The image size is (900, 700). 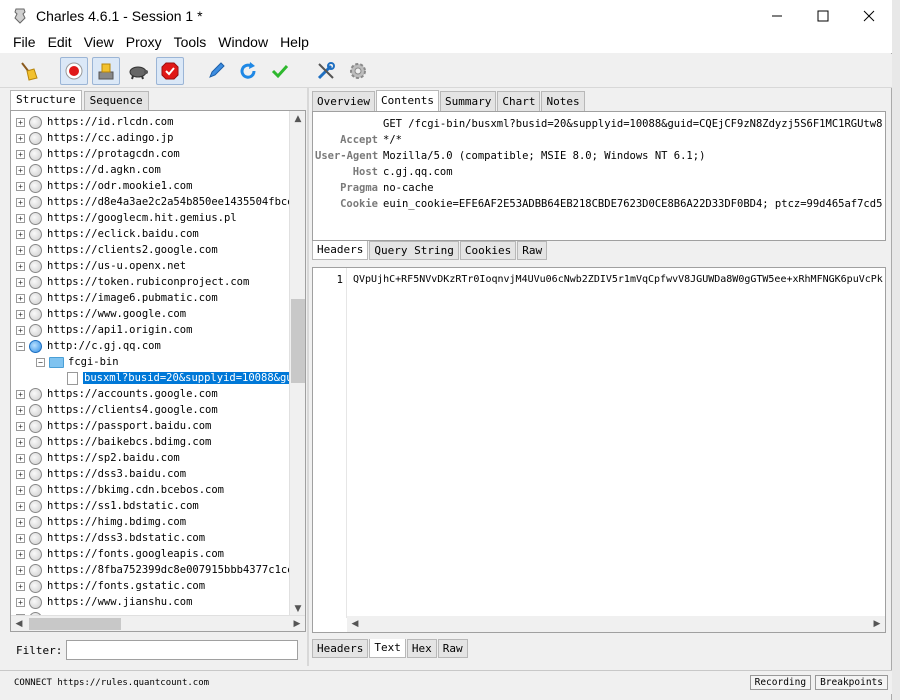 I want to click on tree-row-host: + https://d.agkn.com, so click(x=150, y=170).